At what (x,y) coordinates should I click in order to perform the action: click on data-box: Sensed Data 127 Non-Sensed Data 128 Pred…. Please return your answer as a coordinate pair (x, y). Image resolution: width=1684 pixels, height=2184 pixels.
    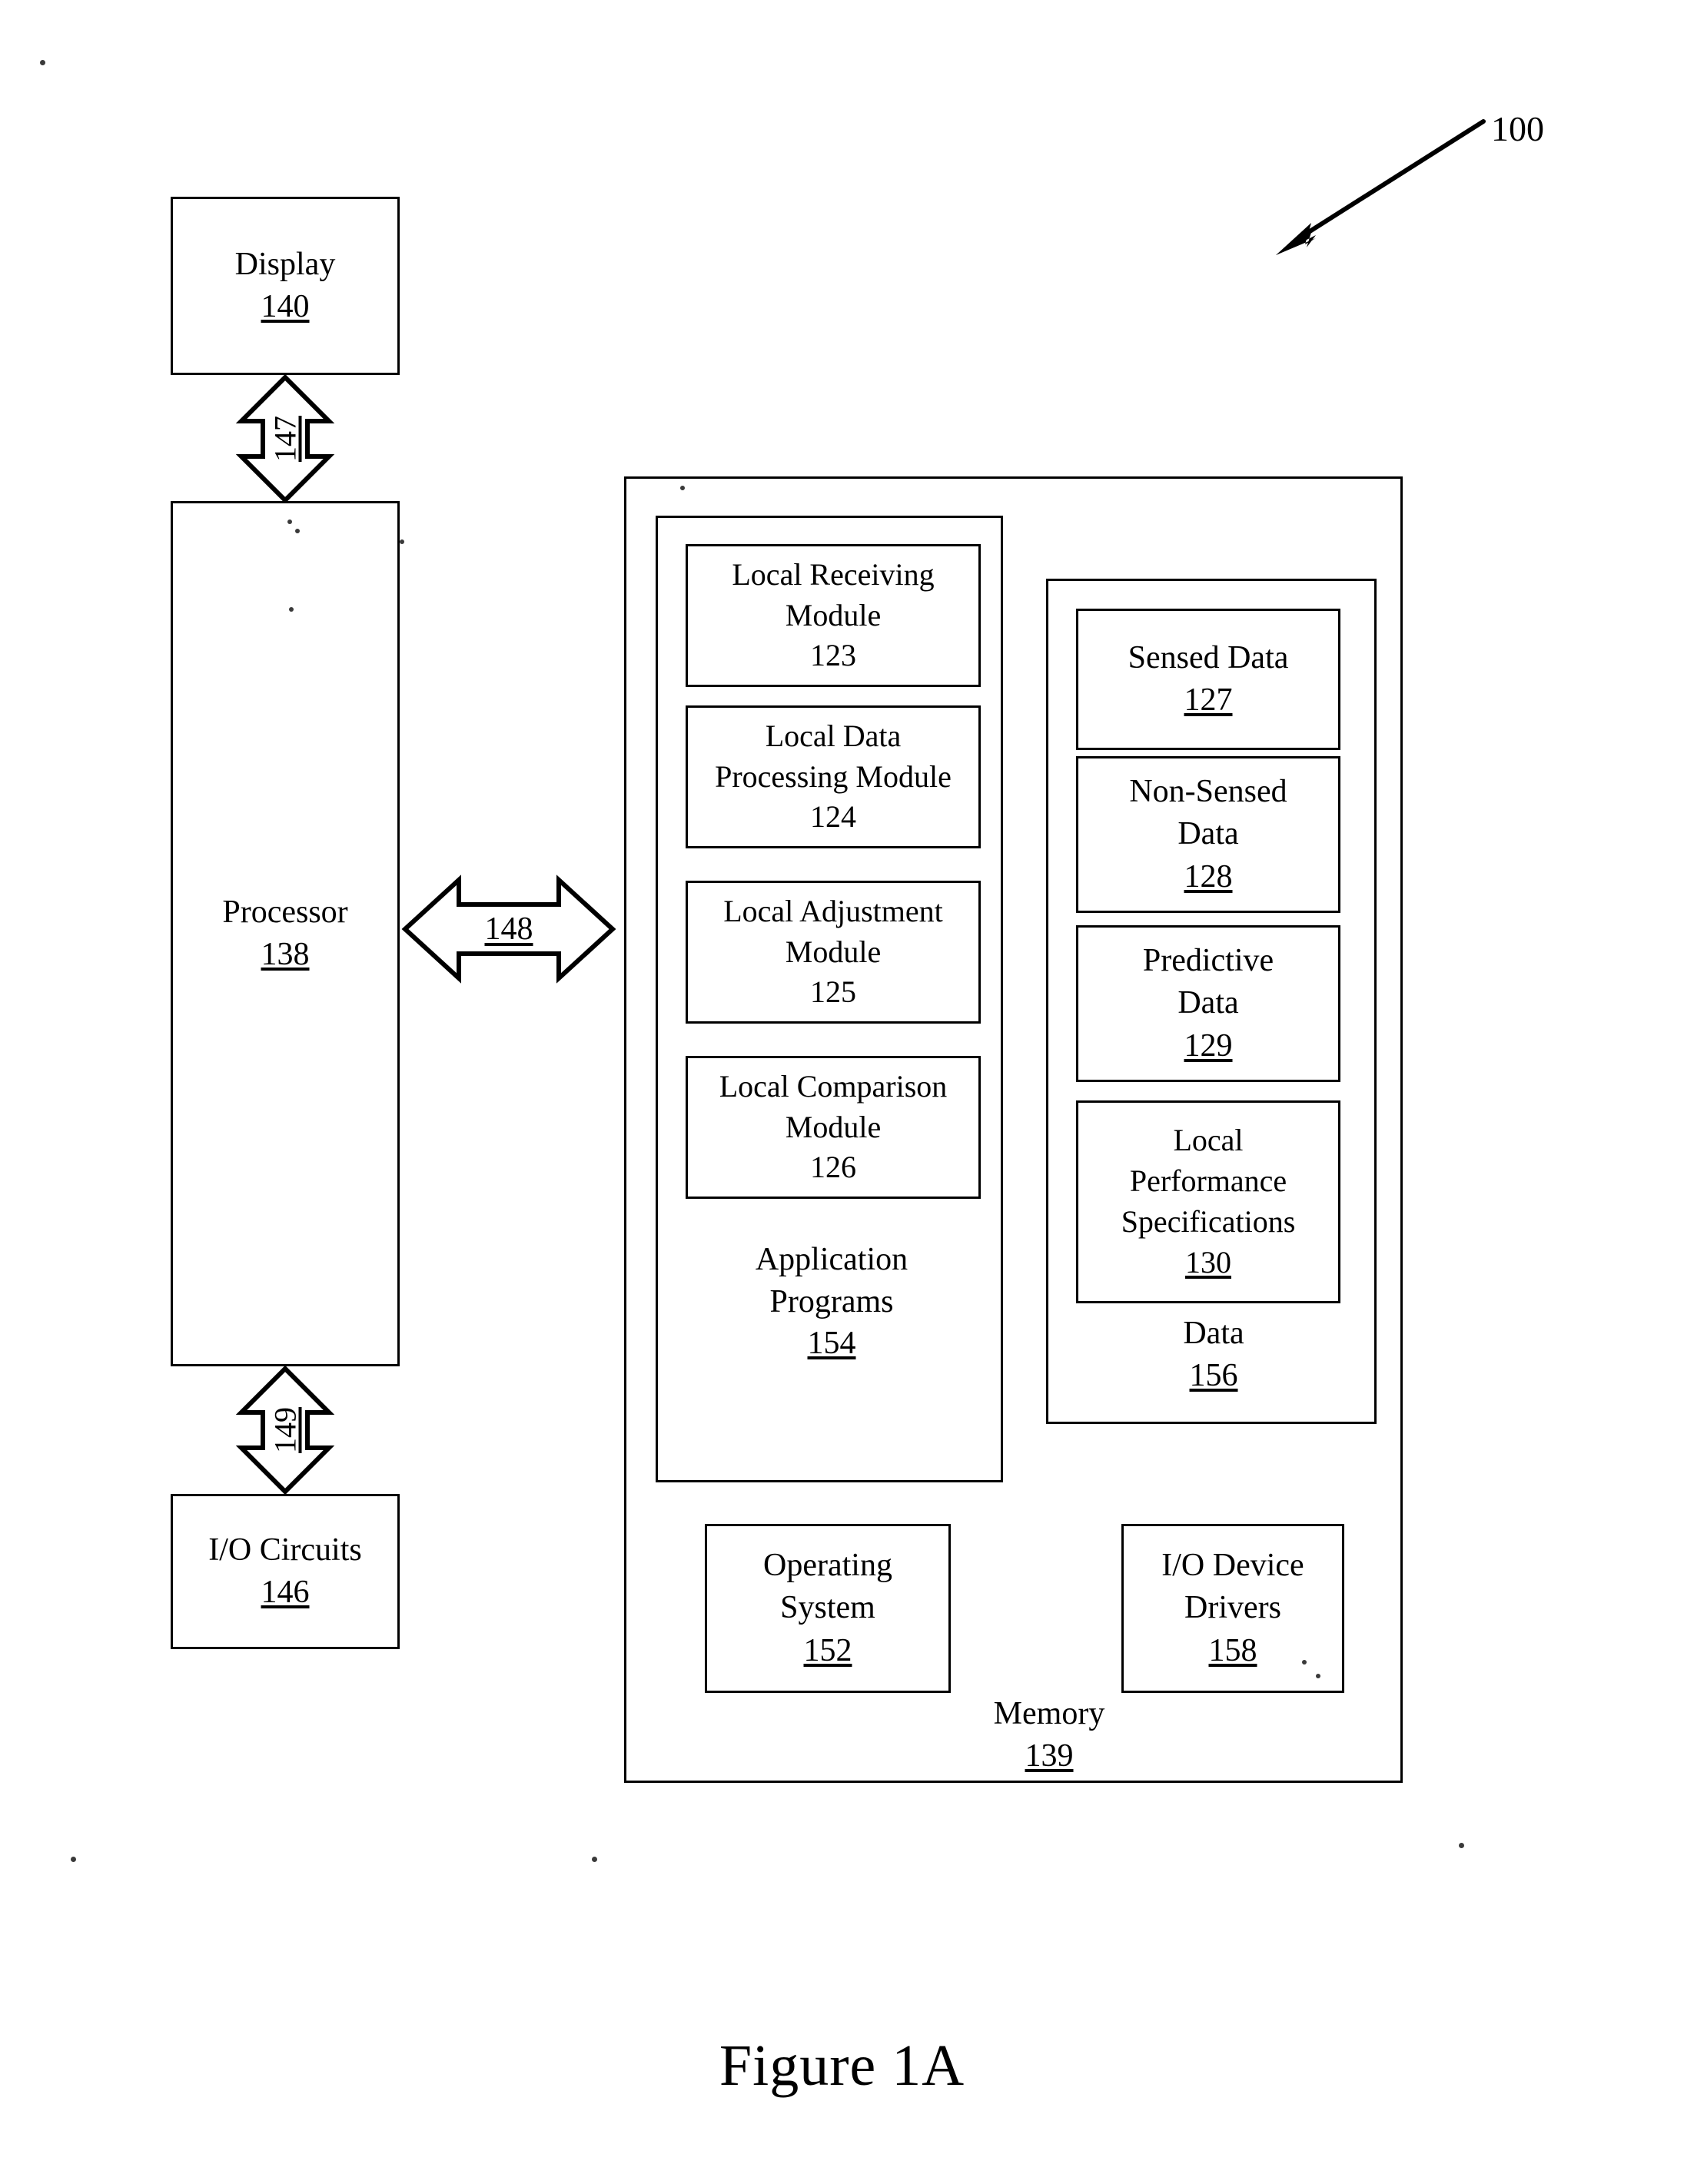
    Looking at the image, I should click on (1212, 1001).